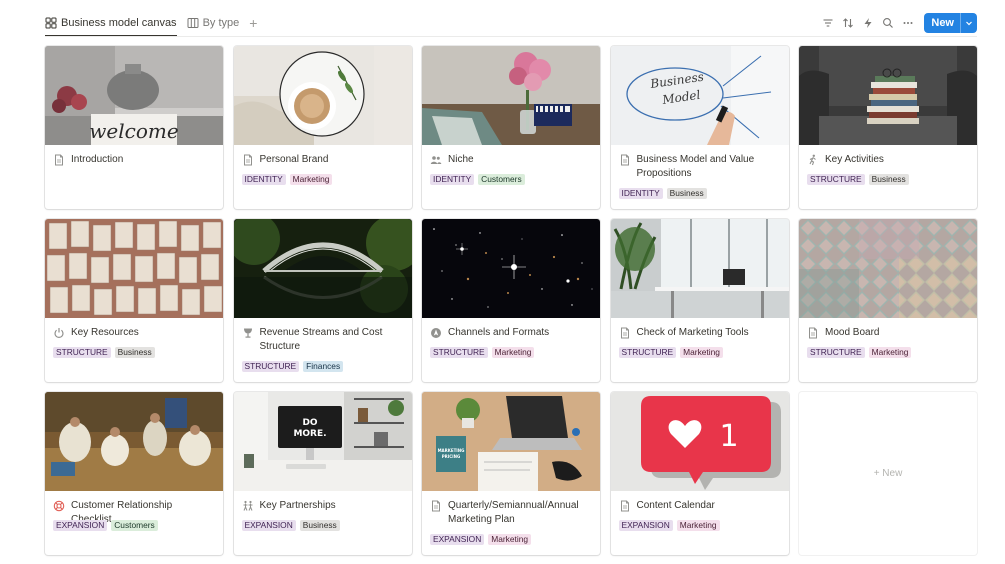 This screenshot has width=1005, height=564. I want to click on automation-button, so click(868, 23).